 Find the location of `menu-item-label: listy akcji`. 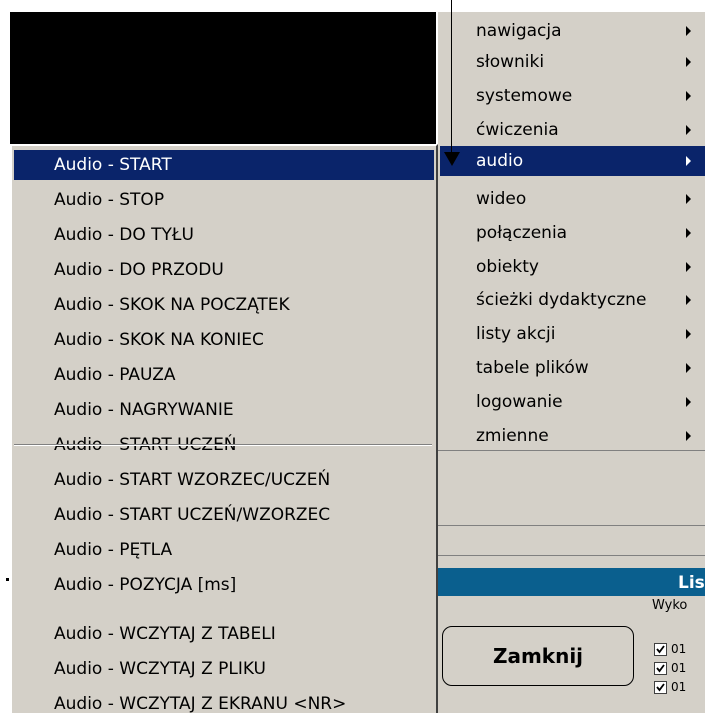

menu-item-label: listy akcji is located at coordinates (516, 334).